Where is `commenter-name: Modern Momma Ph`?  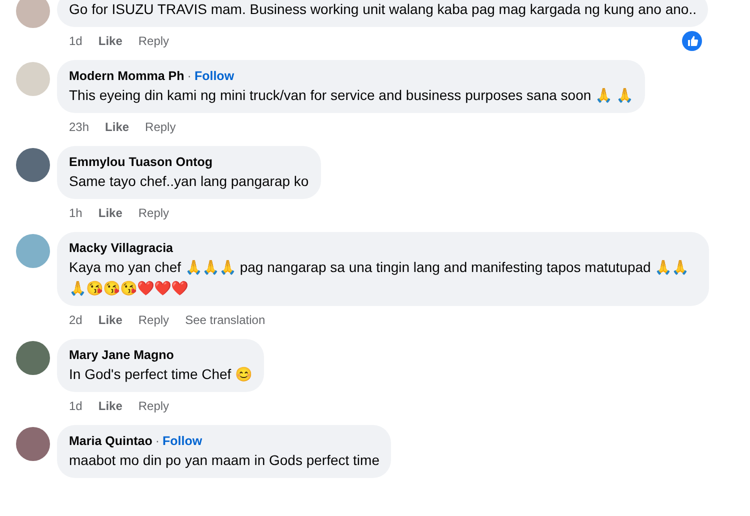
commenter-name: Modern Momma Ph is located at coordinates (126, 76).